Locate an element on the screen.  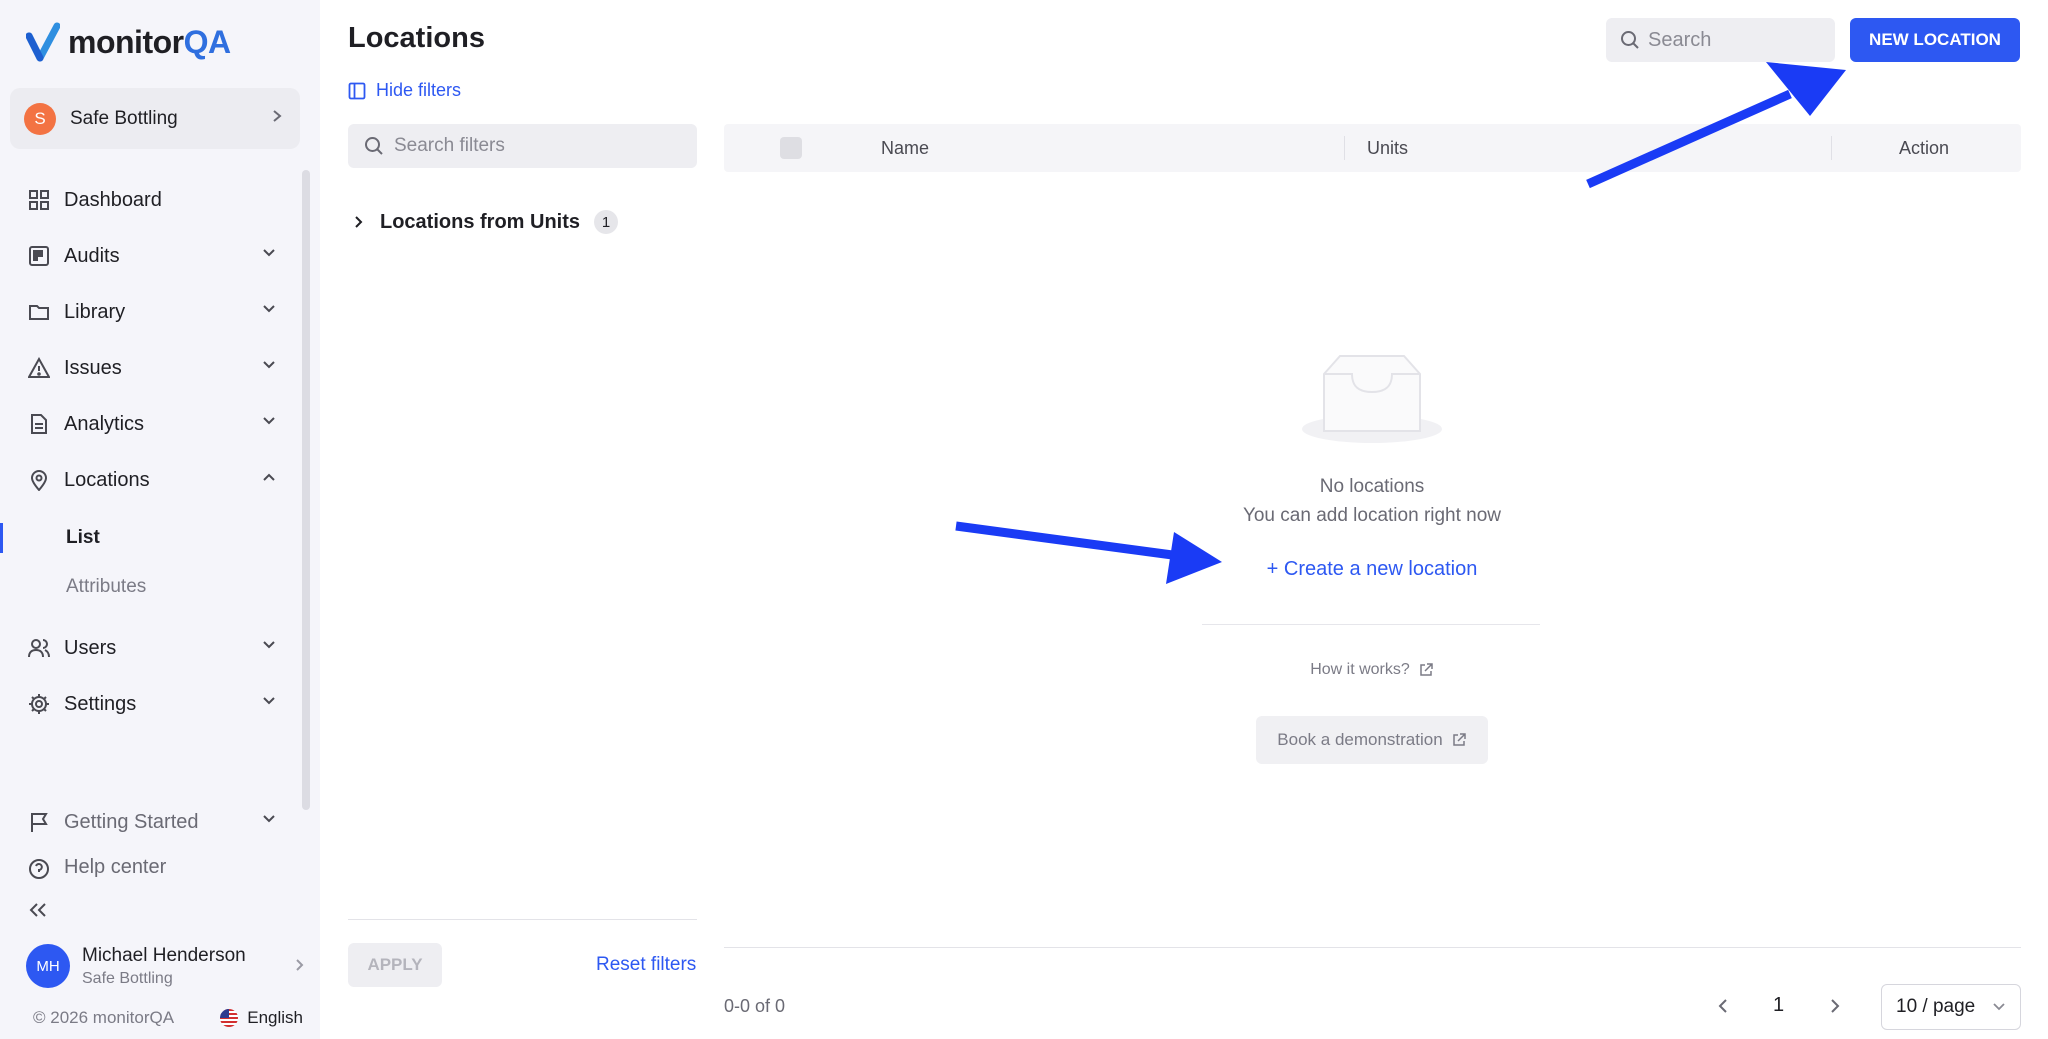
language-label: English is located at coordinates (275, 1017).